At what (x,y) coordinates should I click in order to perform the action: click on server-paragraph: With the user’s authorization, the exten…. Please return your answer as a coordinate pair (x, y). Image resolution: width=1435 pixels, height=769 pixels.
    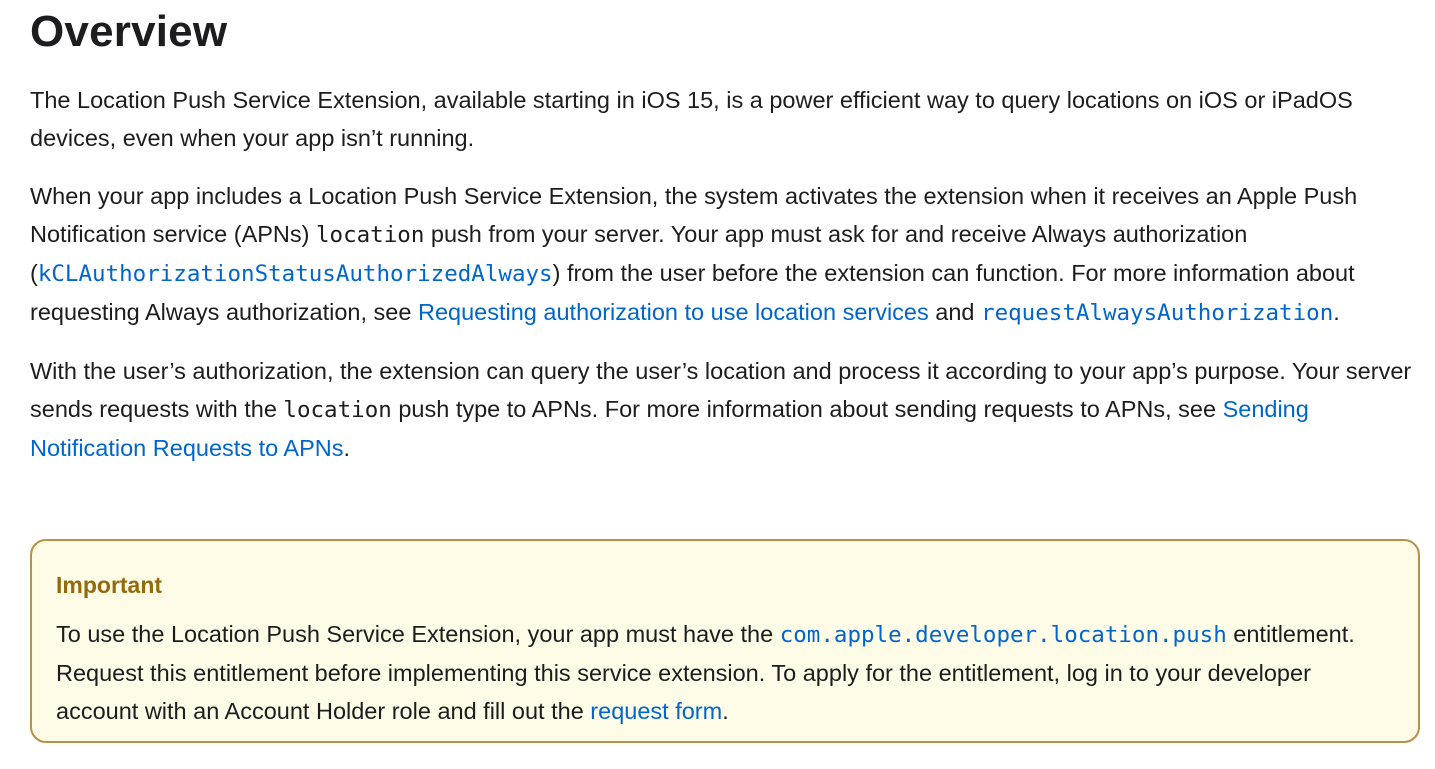
    Looking at the image, I should click on (727, 409).